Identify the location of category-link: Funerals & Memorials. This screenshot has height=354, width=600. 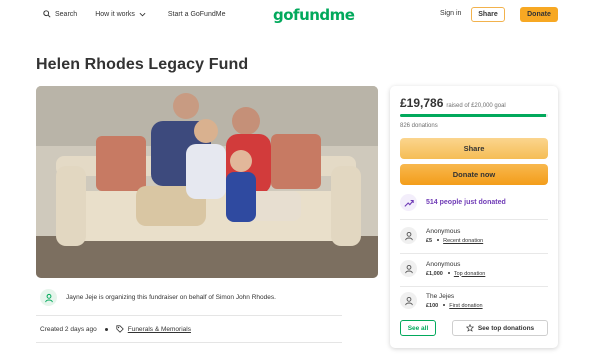
(159, 329).